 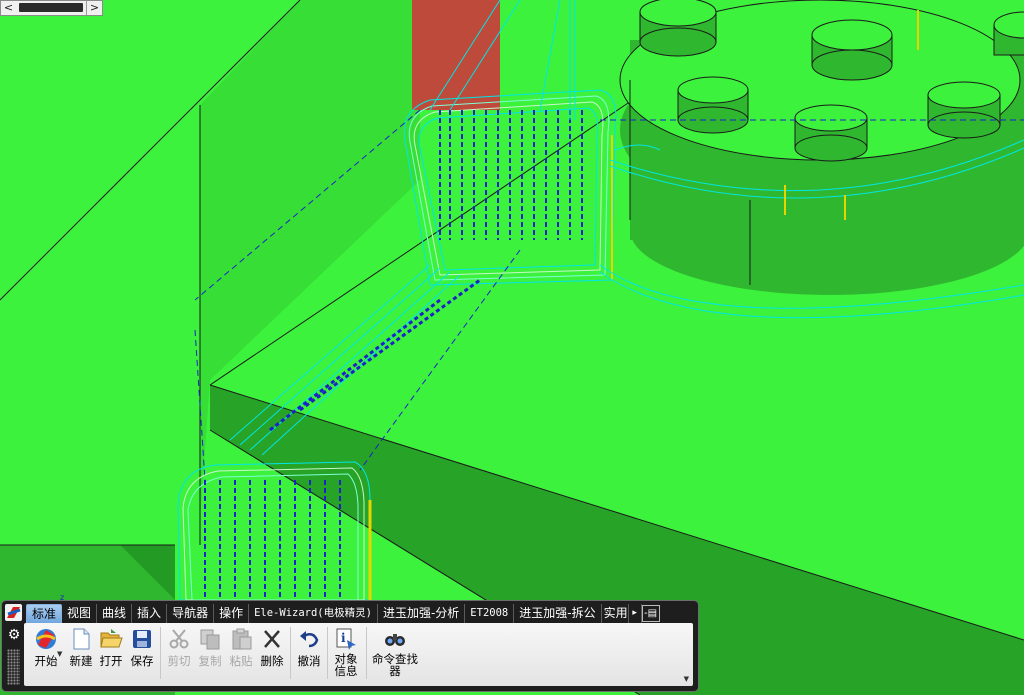 What do you see at coordinates (242, 639) in the screenshot?
I see `paste-clipboard-icon` at bounding box center [242, 639].